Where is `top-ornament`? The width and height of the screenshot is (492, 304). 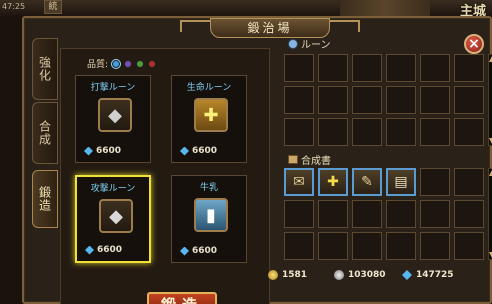
top-ornament is located at coordinates (385, 8).